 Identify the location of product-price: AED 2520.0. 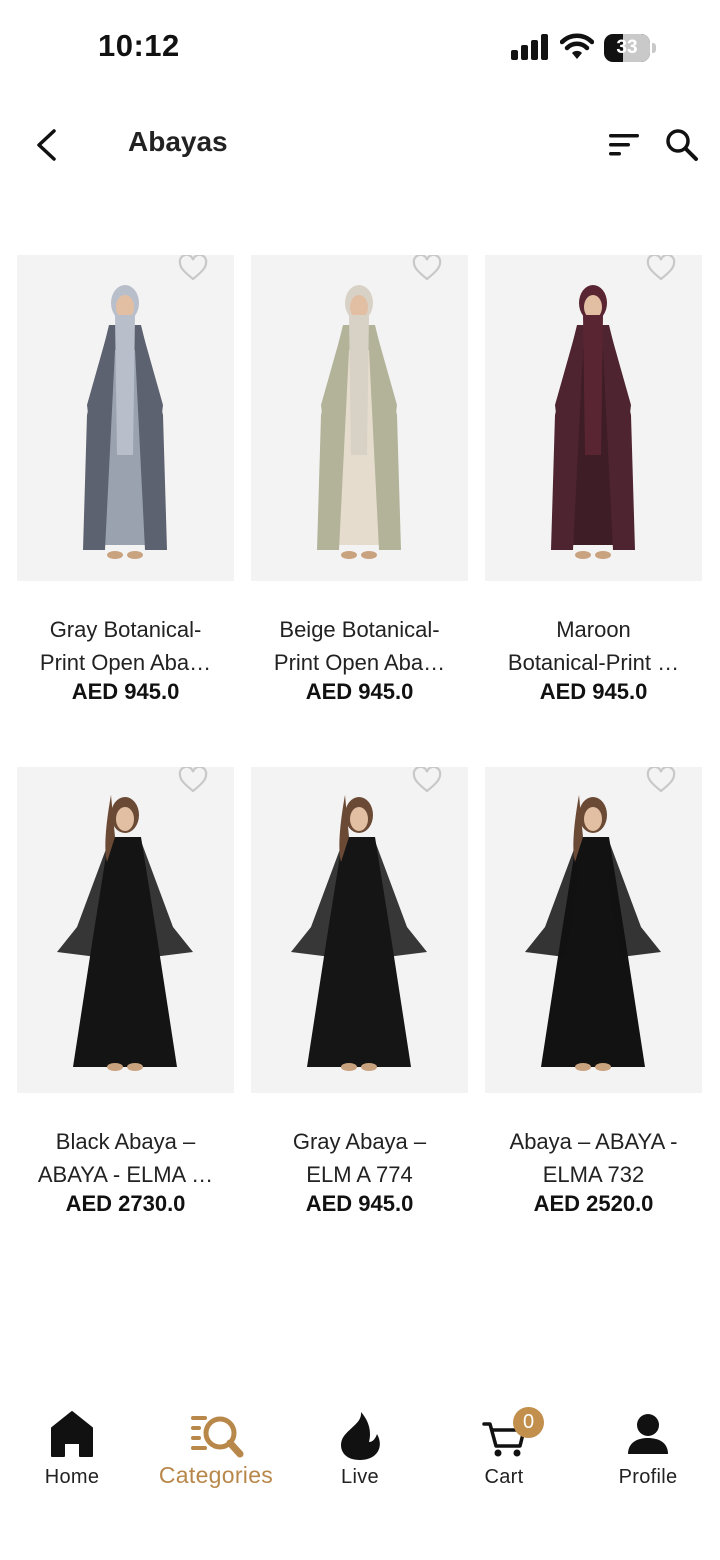
(593, 1203).